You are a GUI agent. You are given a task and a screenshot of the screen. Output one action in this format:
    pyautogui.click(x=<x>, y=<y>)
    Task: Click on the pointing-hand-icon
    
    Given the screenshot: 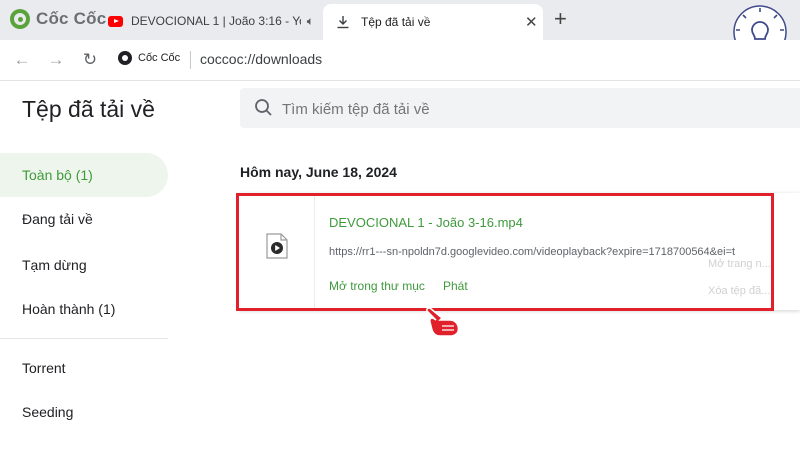 What is the action you would take?
    pyautogui.click(x=443, y=322)
    